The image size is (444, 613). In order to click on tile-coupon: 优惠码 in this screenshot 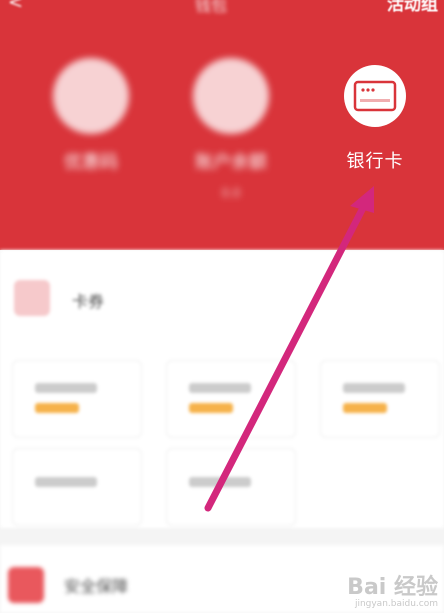, I will do `click(91, 116)`.